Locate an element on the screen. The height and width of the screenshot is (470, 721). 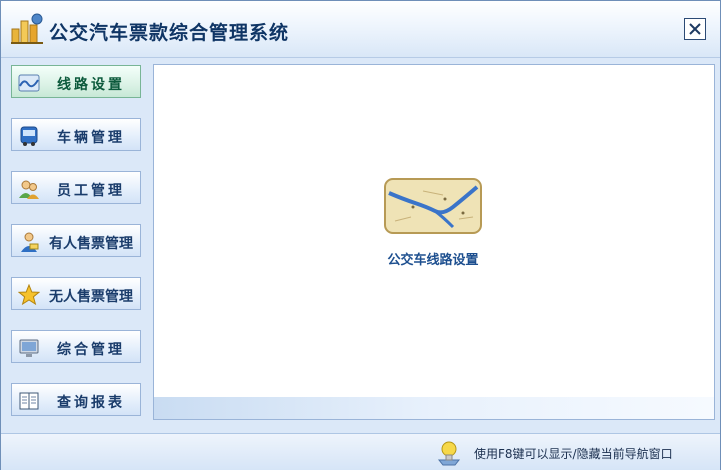
ticket-seller-icon is located at coordinates (29, 242).